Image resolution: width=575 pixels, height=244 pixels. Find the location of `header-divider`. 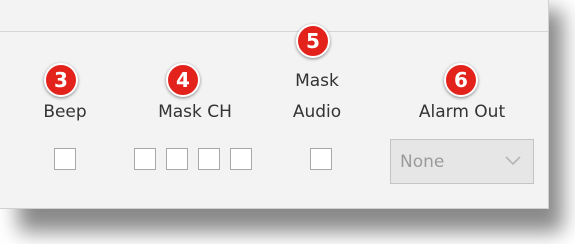

header-divider is located at coordinates (274, 31).